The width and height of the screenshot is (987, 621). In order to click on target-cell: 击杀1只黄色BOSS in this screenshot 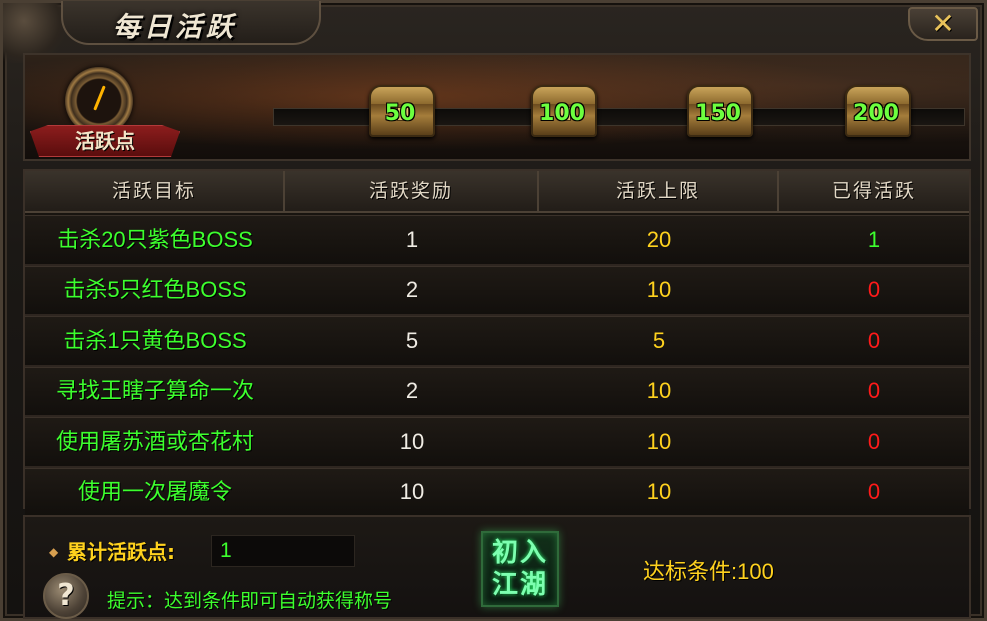, I will do `click(155, 340)`.